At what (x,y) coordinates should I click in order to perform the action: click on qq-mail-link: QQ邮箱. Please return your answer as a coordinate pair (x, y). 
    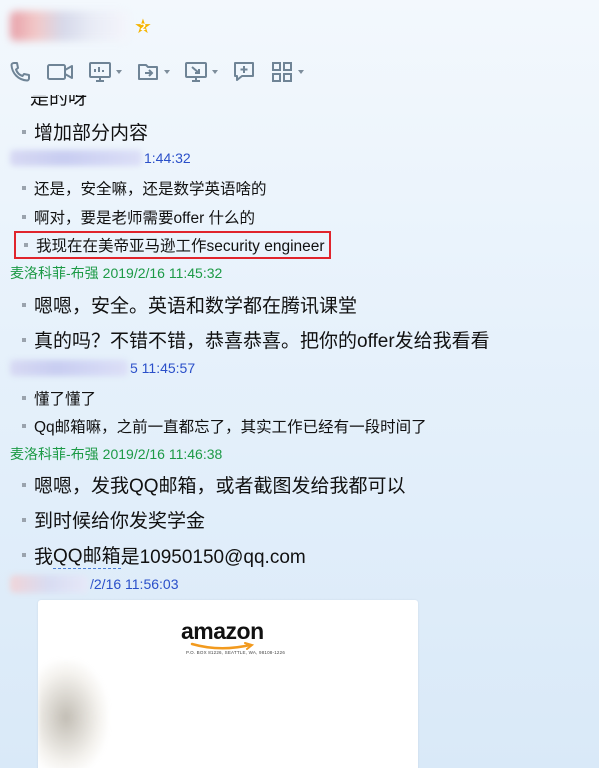
    Looking at the image, I should click on (87, 555).